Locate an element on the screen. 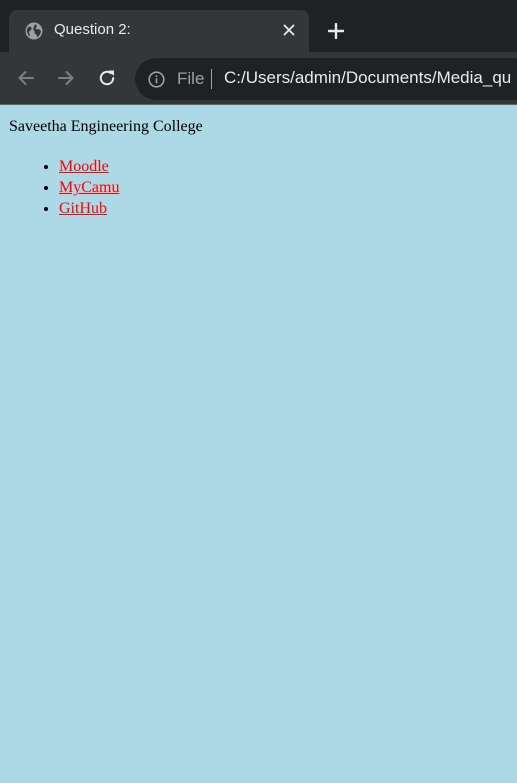 The height and width of the screenshot is (783, 517). tab-question-2: Question 2: is located at coordinates (159, 31).